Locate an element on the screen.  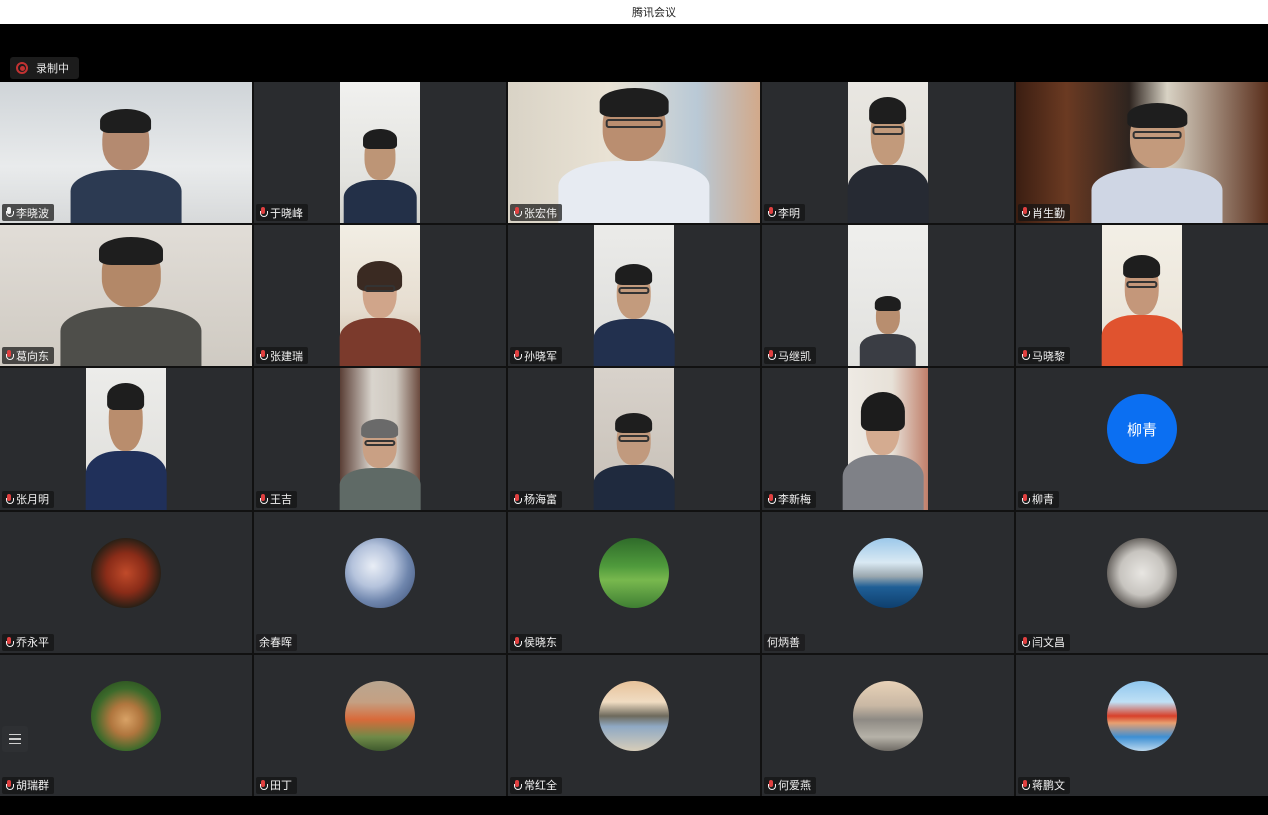
participant-tile: 马晓黎 is located at coordinates (1142, 296).